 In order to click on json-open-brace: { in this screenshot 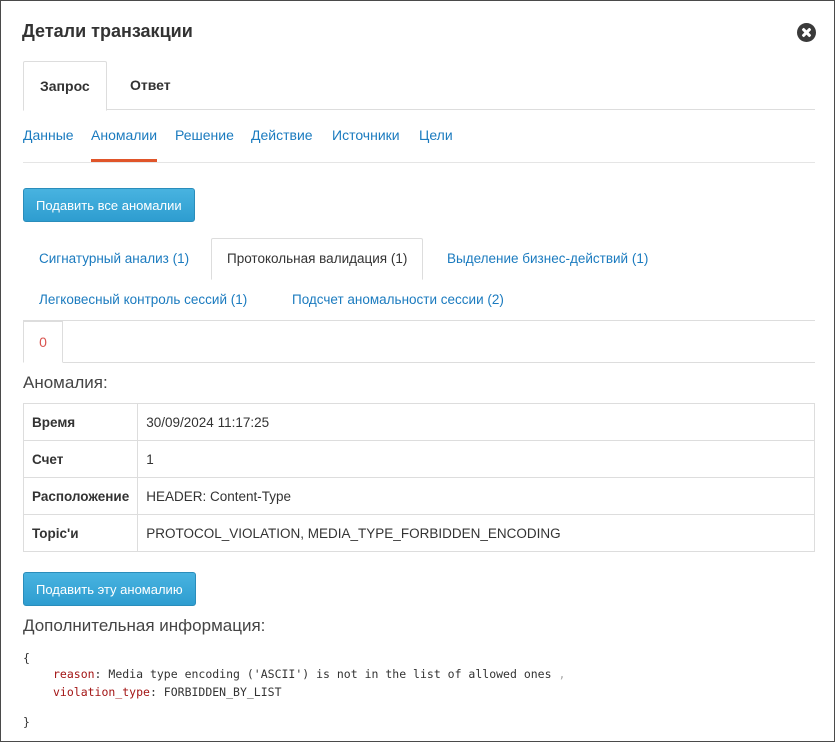, I will do `click(26, 658)`.